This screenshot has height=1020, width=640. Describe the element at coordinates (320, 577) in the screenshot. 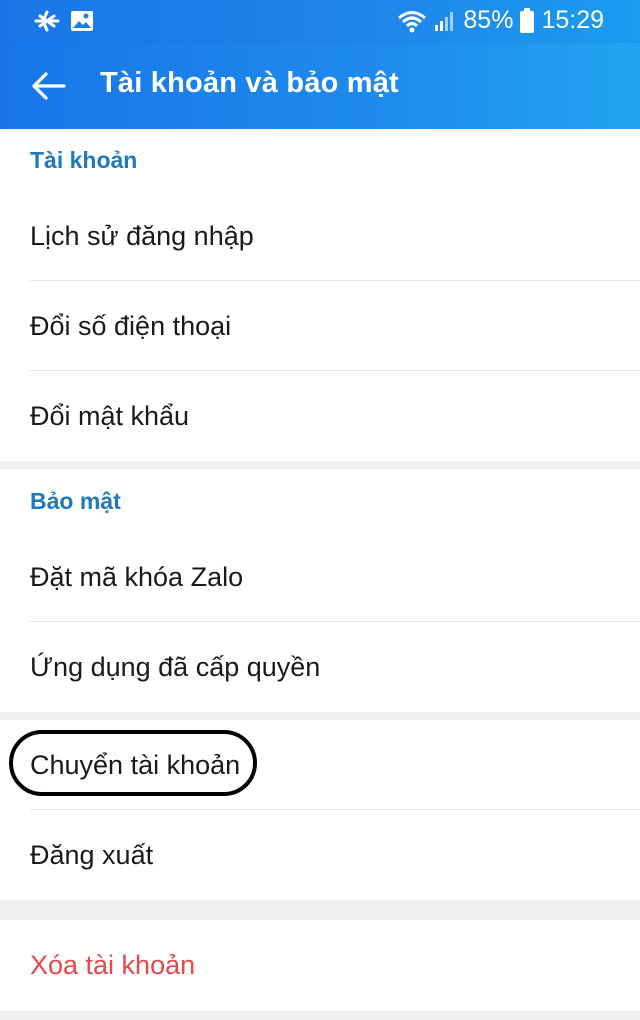

I see `set-zalo-lock-item: Đặt mã khóa Zalo` at that location.